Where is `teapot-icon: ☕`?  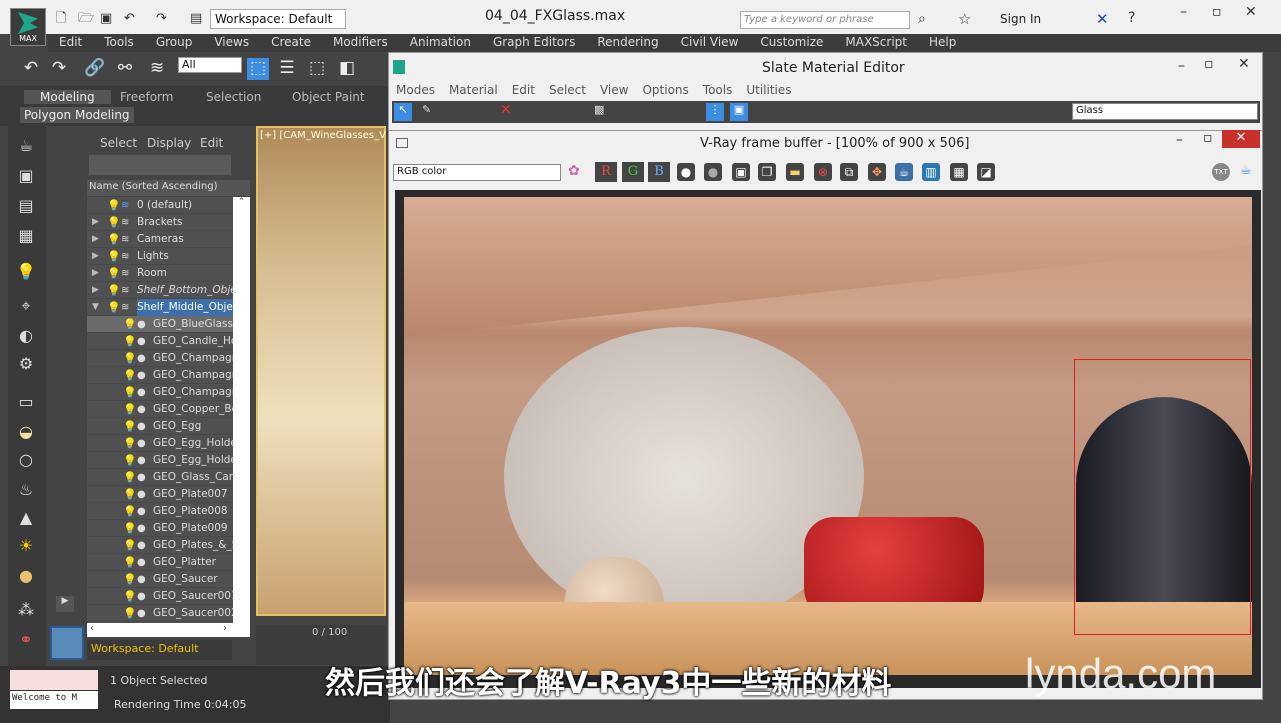
teapot-icon: ☕ is located at coordinates (26, 148).